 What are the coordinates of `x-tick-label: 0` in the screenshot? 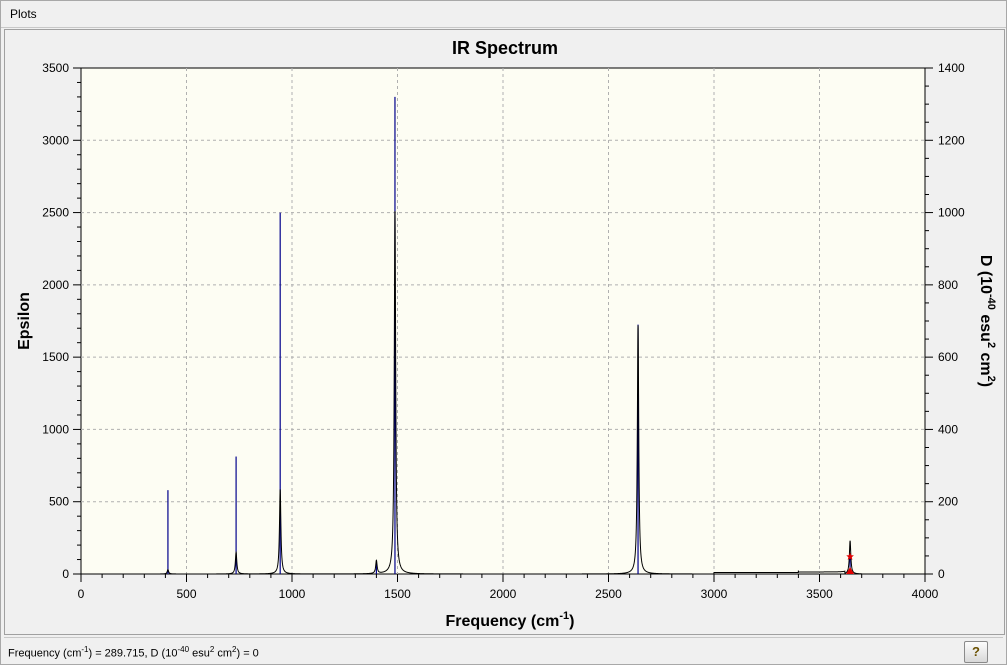 It's located at (81, 594).